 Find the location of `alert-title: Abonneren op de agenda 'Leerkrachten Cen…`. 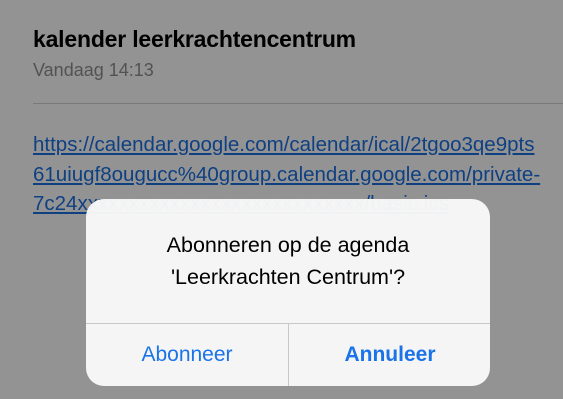

alert-title: Abonneren op de agenda 'Leerkrachten Cen… is located at coordinates (288, 261).